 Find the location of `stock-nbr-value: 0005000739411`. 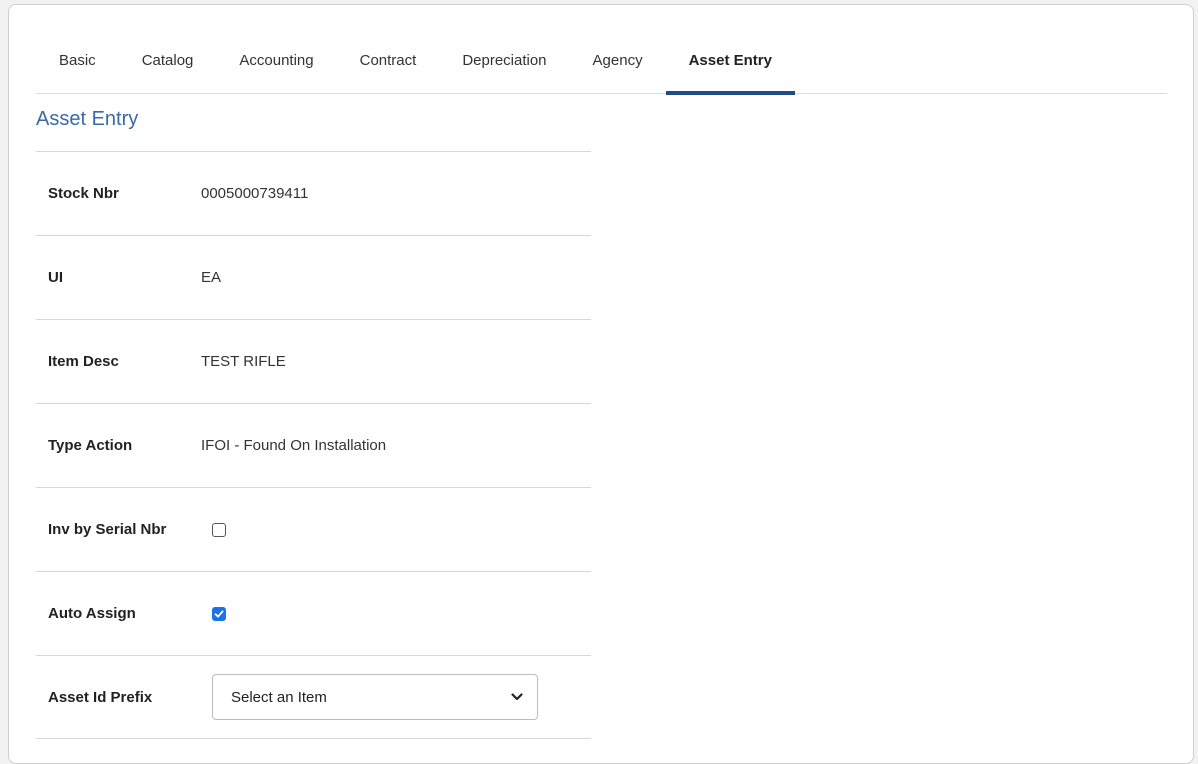

stock-nbr-value: 0005000739411 is located at coordinates (255, 193).